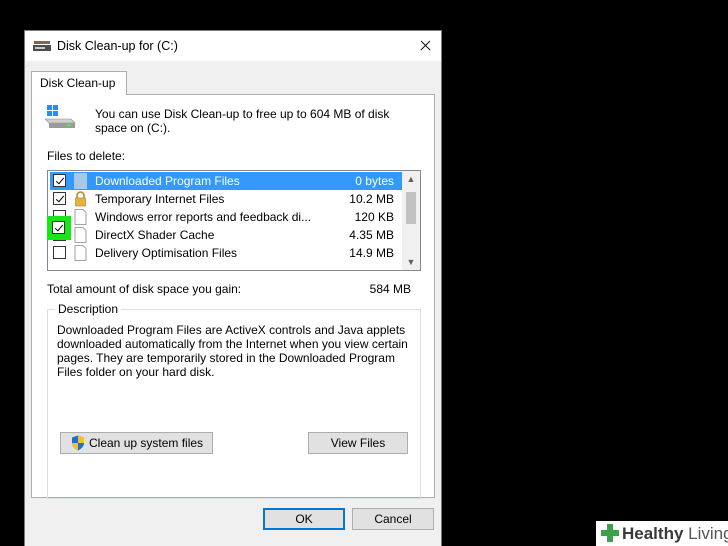 This screenshot has width=728, height=546. I want to click on plus-logo-icon, so click(610, 533).